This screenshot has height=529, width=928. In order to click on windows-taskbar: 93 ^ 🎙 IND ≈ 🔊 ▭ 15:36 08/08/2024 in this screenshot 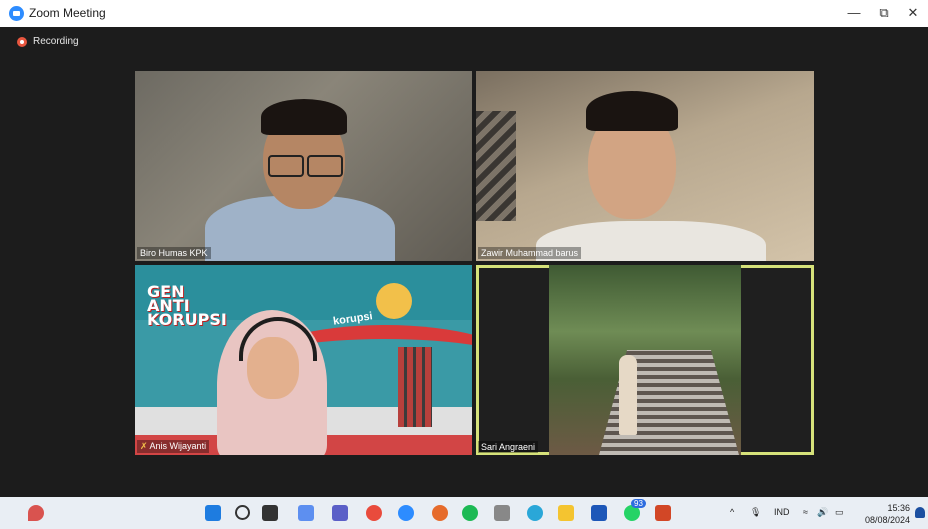, I will do `click(464, 513)`.